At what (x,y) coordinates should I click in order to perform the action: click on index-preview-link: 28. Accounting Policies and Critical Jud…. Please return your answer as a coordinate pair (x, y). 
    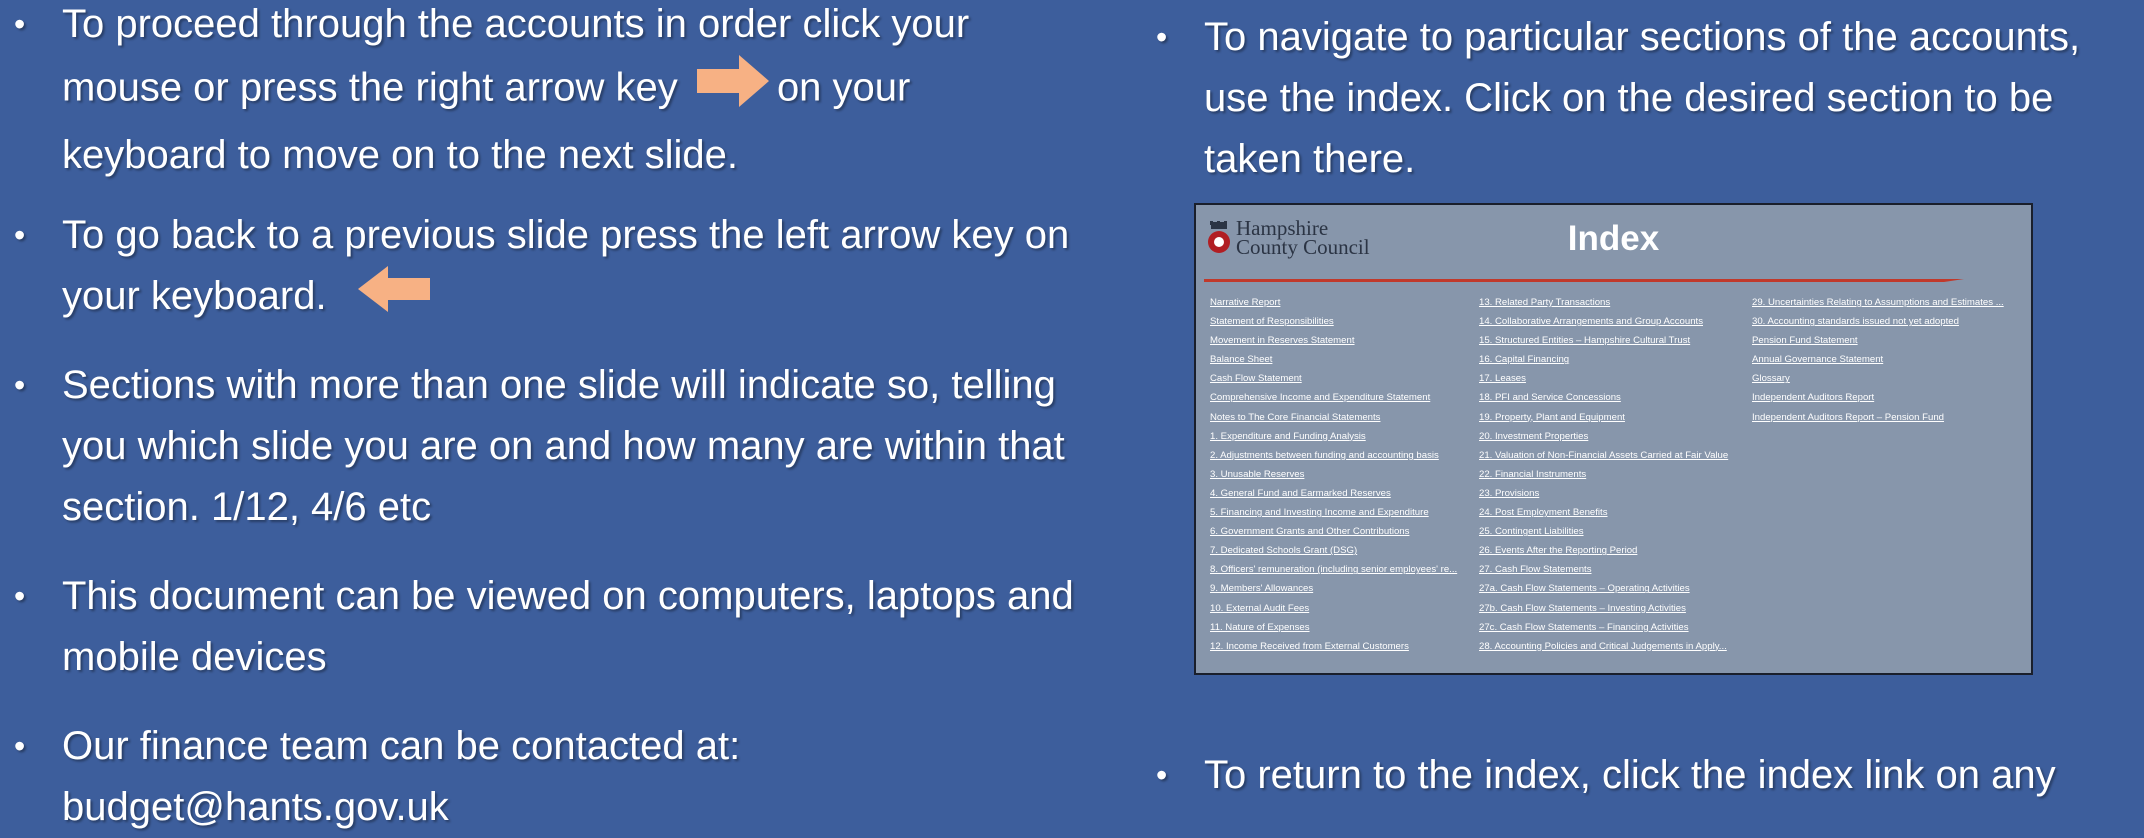
    Looking at the image, I should click on (1603, 646).